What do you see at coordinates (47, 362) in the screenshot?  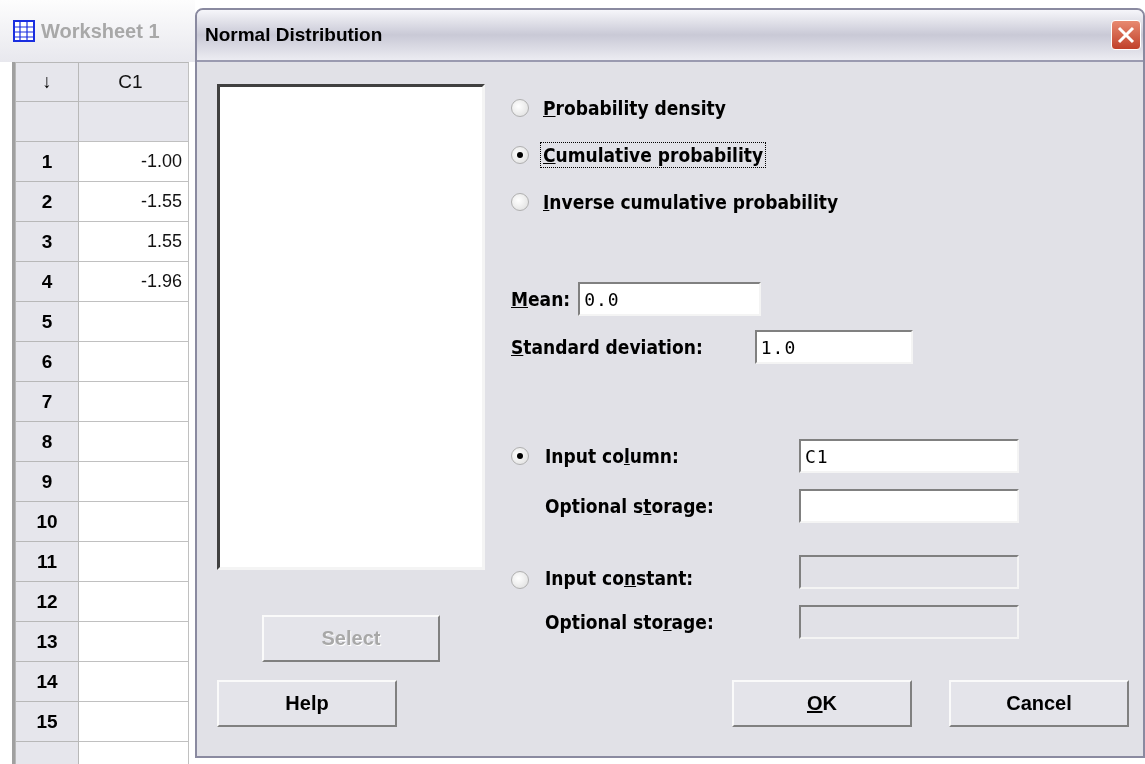 I see `row-number: 6` at bounding box center [47, 362].